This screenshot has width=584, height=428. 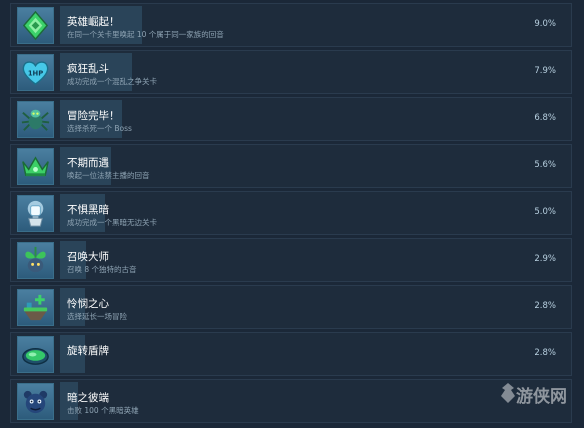 What do you see at coordinates (545, 24) in the screenshot?
I see `unlock-percentage: 9.0%` at bounding box center [545, 24].